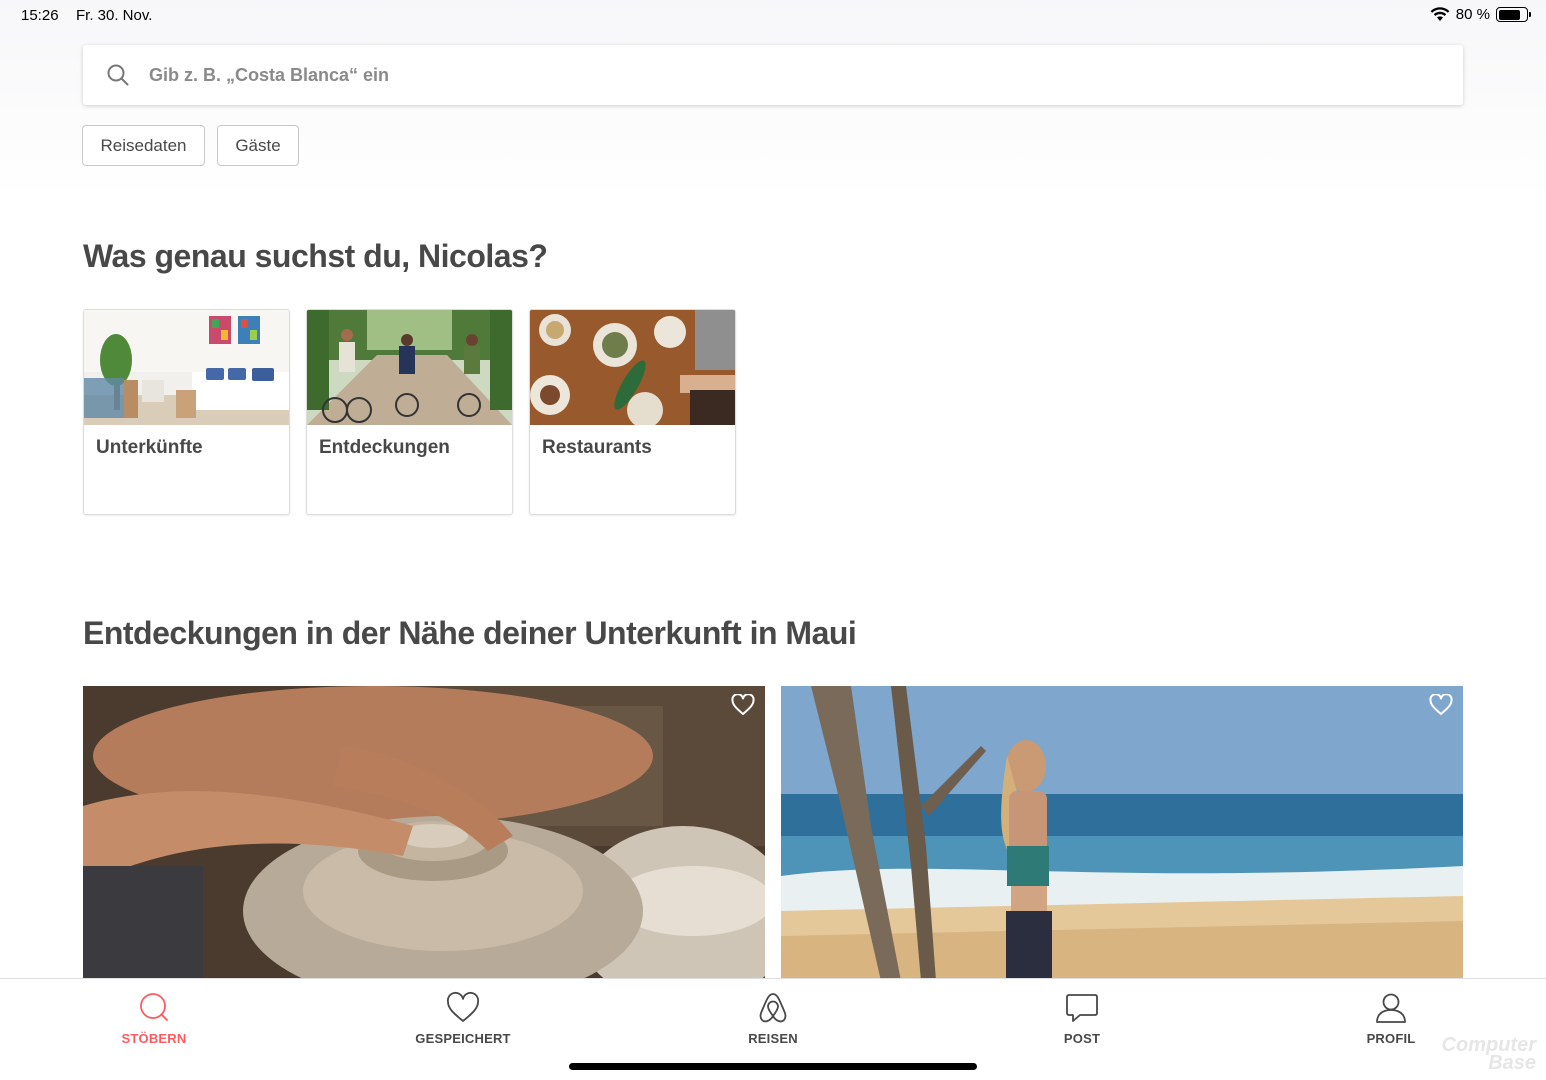 The height and width of the screenshot is (1080, 1546). Describe the element at coordinates (1440, 14) in the screenshot. I see `wifi-icon` at that location.